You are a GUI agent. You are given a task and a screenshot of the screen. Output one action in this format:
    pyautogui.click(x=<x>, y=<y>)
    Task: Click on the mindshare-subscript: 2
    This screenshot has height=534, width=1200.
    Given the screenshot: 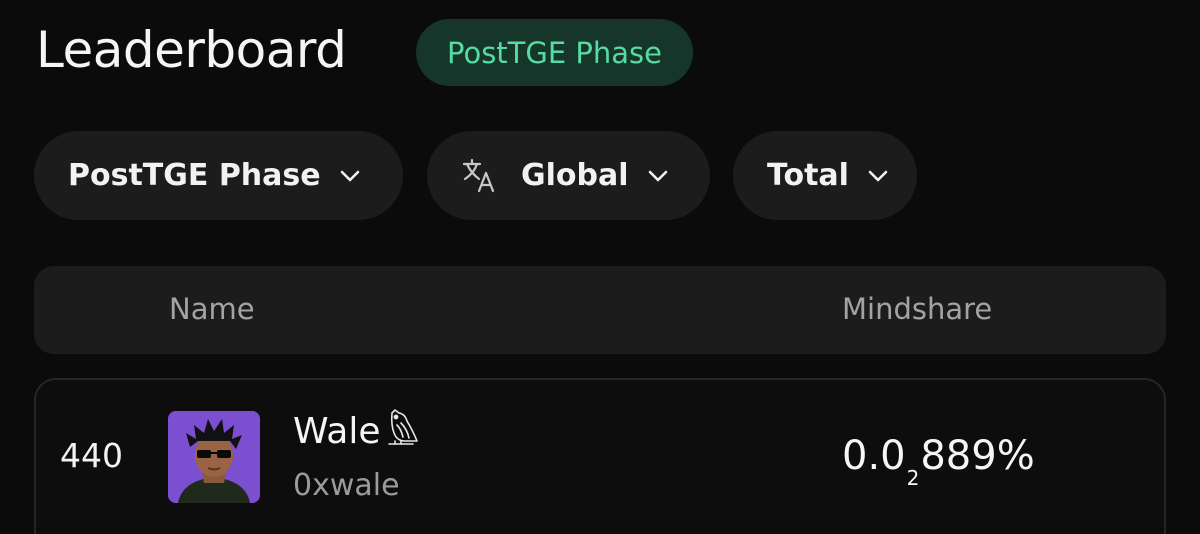 What is the action you would take?
    pyautogui.click(x=913, y=478)
    